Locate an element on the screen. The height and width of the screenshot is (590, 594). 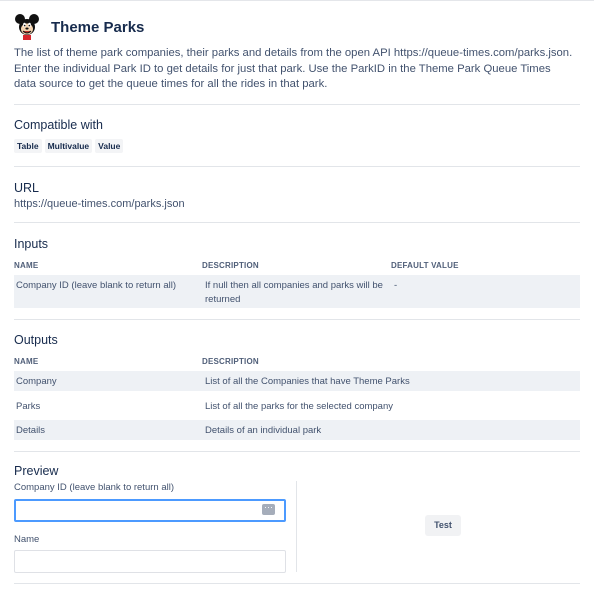
table-row: Details Details of an individual park is located at coordinates (297, 430).